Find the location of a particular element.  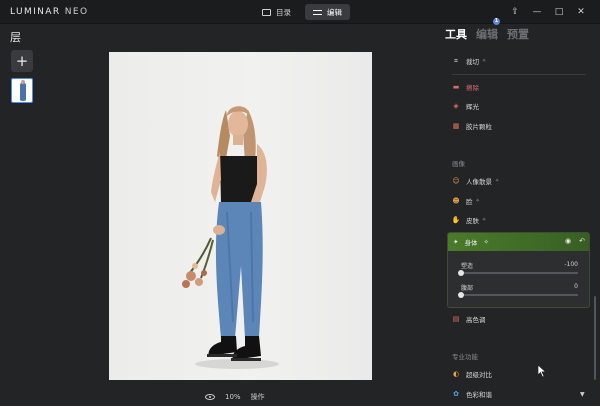

tool-crop-label: 裁切 is located at coordinates (472, 62).